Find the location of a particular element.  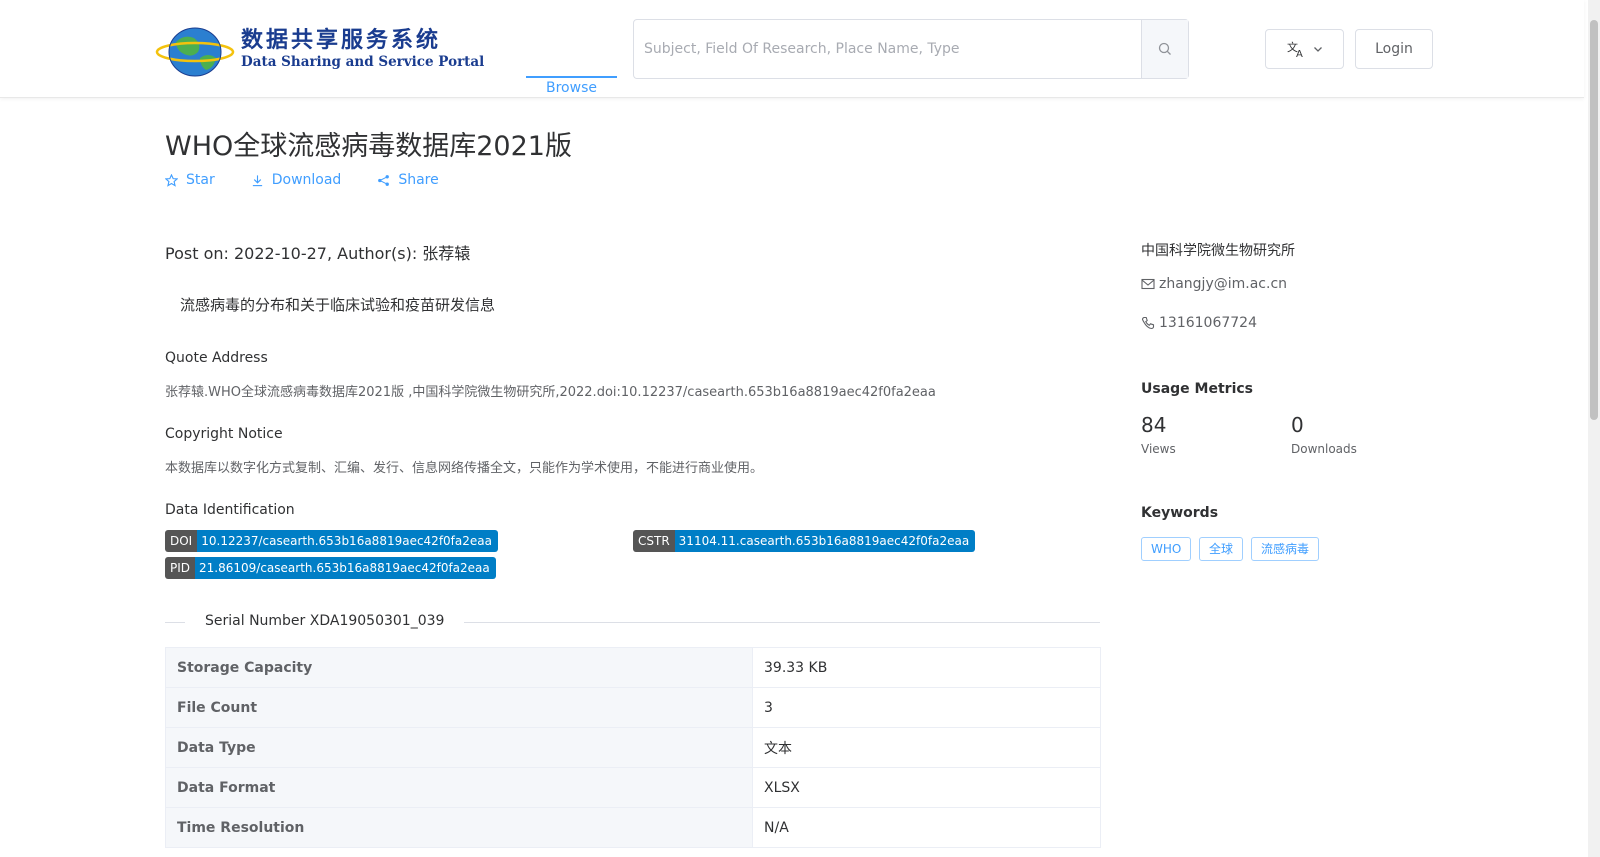

phone-text: 13161067724 is located at coordinates (1208, 323).